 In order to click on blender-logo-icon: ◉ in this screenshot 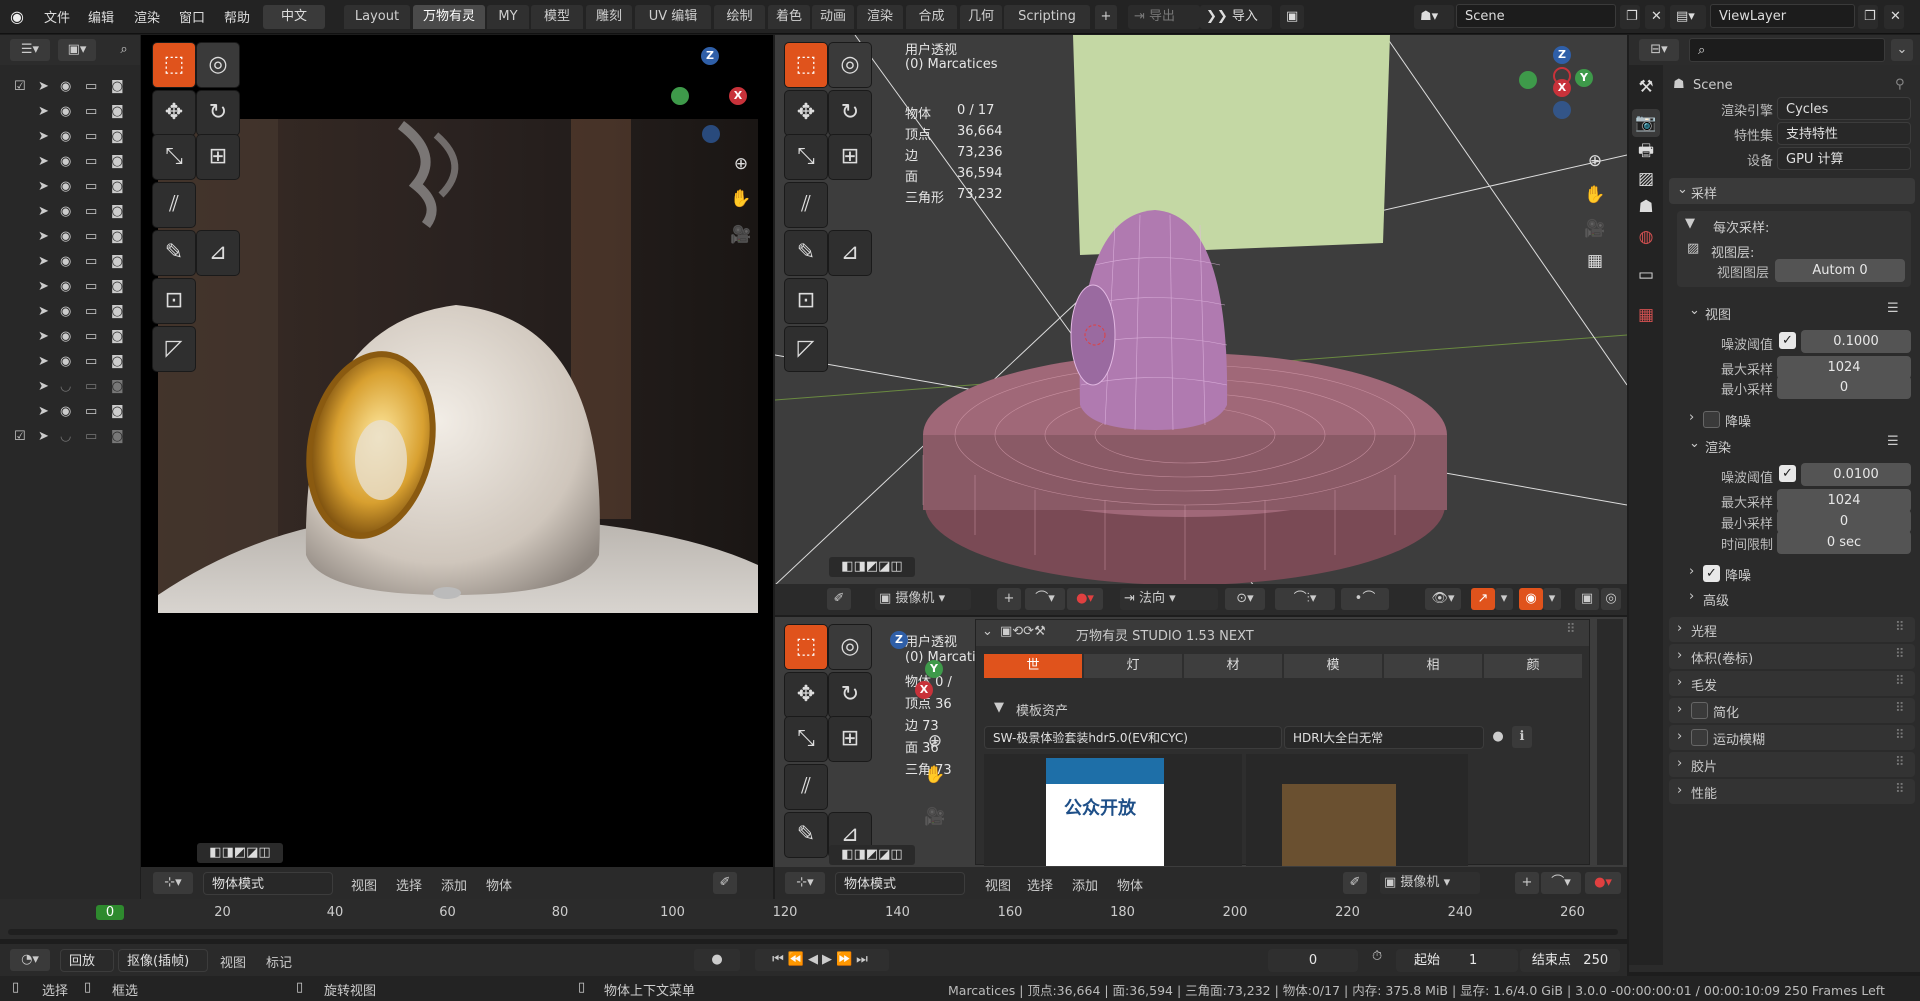, I will do `click(17, 16)`.